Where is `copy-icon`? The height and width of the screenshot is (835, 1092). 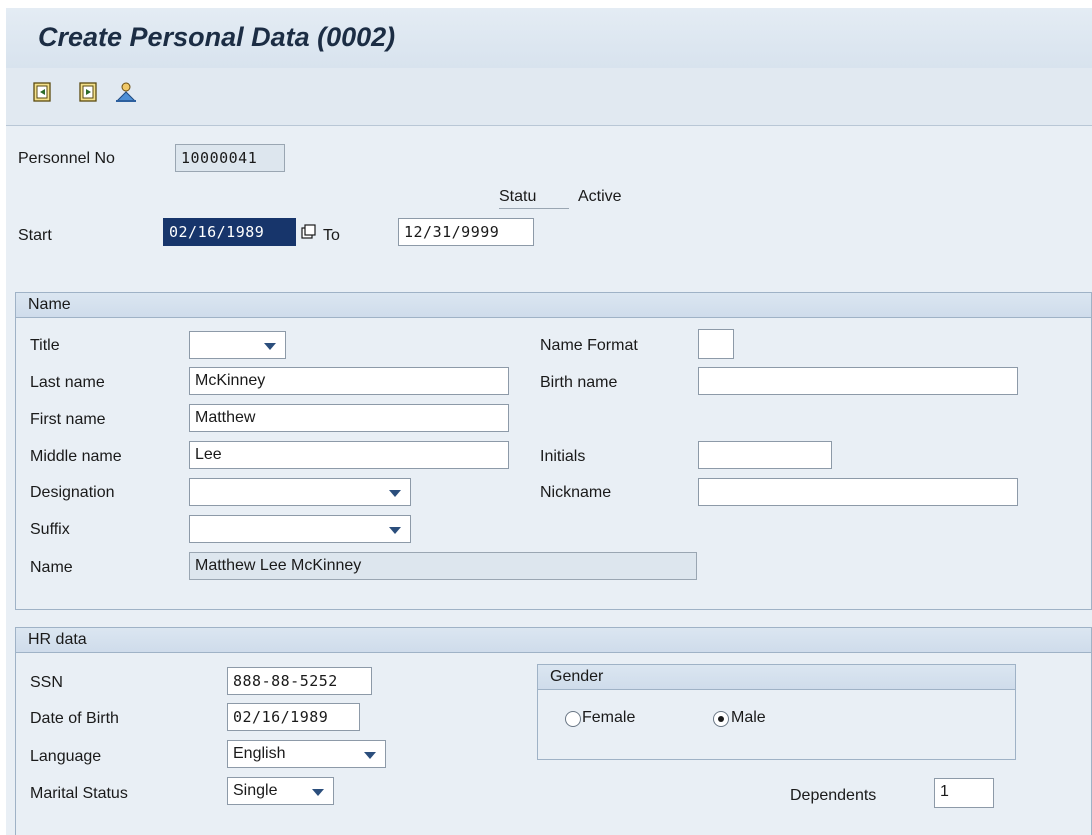 copy-icon is located at coordinates (309, 232).